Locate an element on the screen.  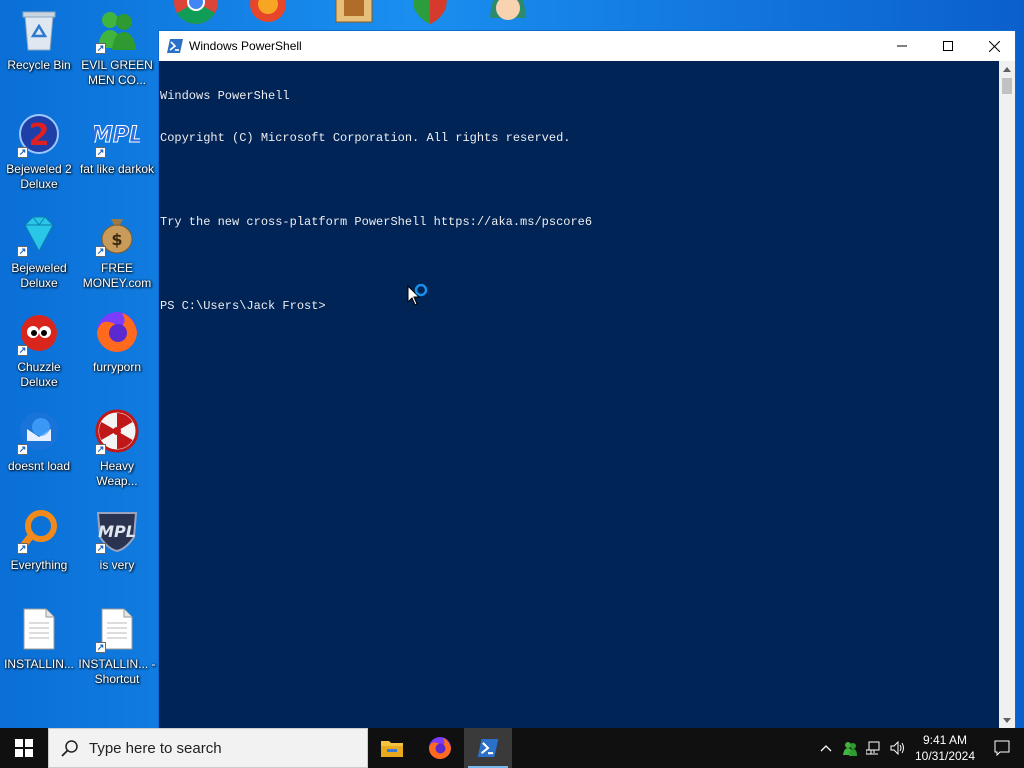
taskbar-firefox is located at coordinates (440, 748).